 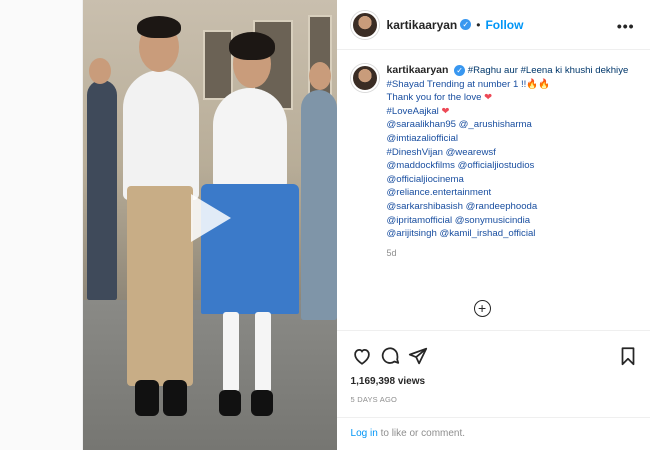 What do you see at coordinates (482, 308) in the screenshot?
I see `load-more-comments-button: +` at bounding box center [482, 308].